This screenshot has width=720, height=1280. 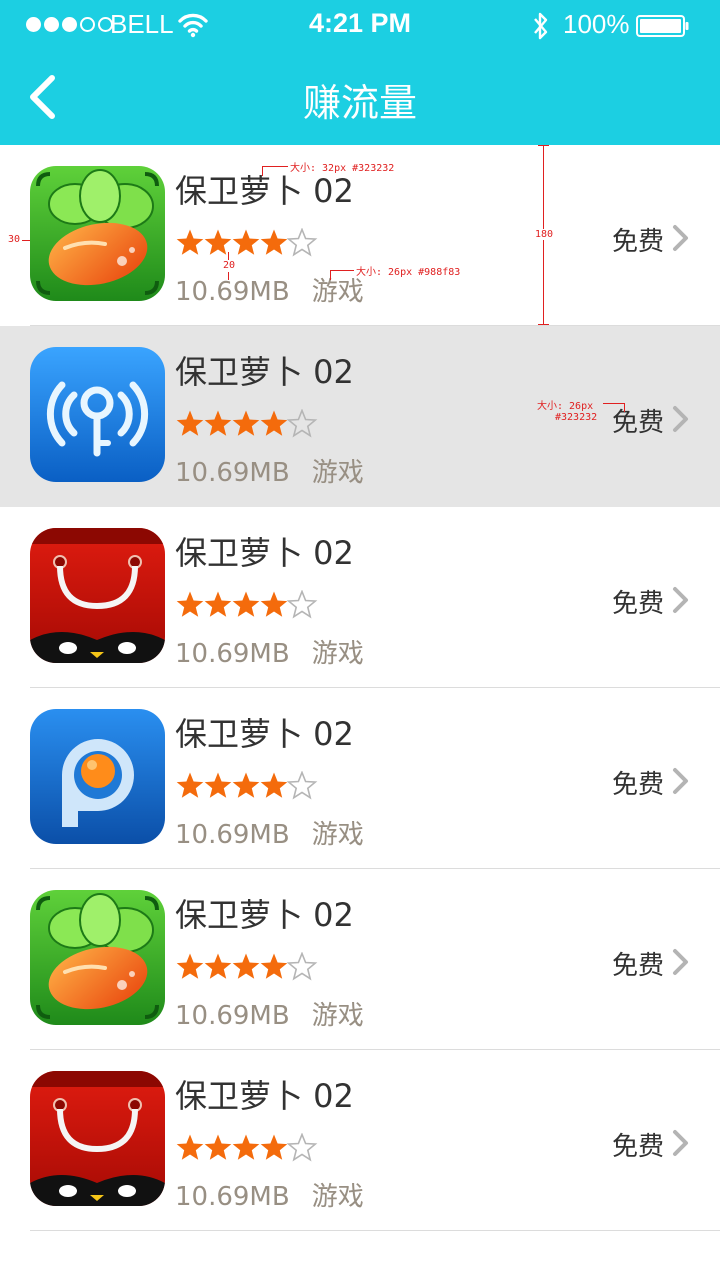 I want to click on pptv-player-icon, so click(x=97, y=776).